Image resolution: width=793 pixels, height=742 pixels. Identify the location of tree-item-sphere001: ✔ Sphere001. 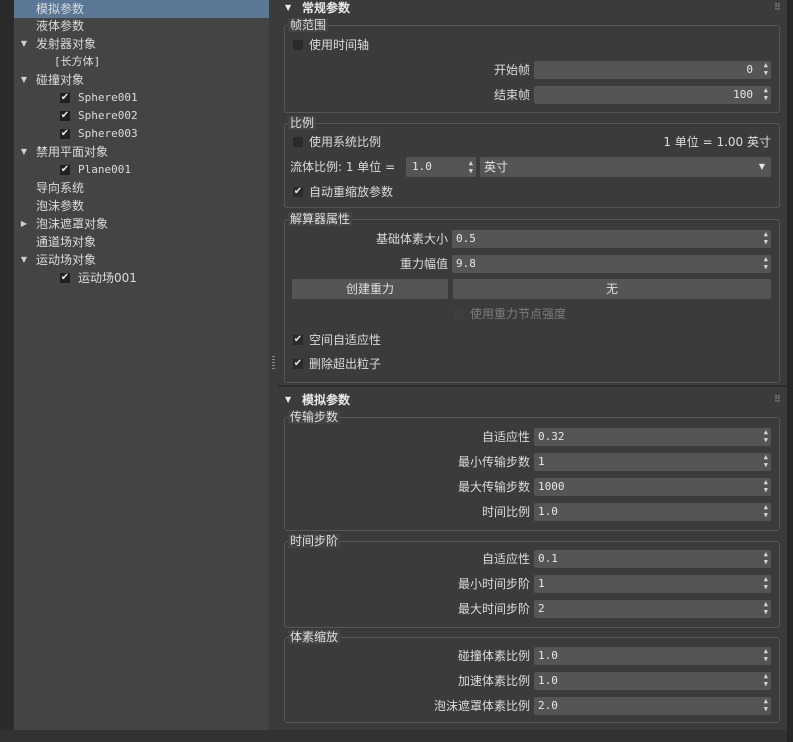
(141, 98).